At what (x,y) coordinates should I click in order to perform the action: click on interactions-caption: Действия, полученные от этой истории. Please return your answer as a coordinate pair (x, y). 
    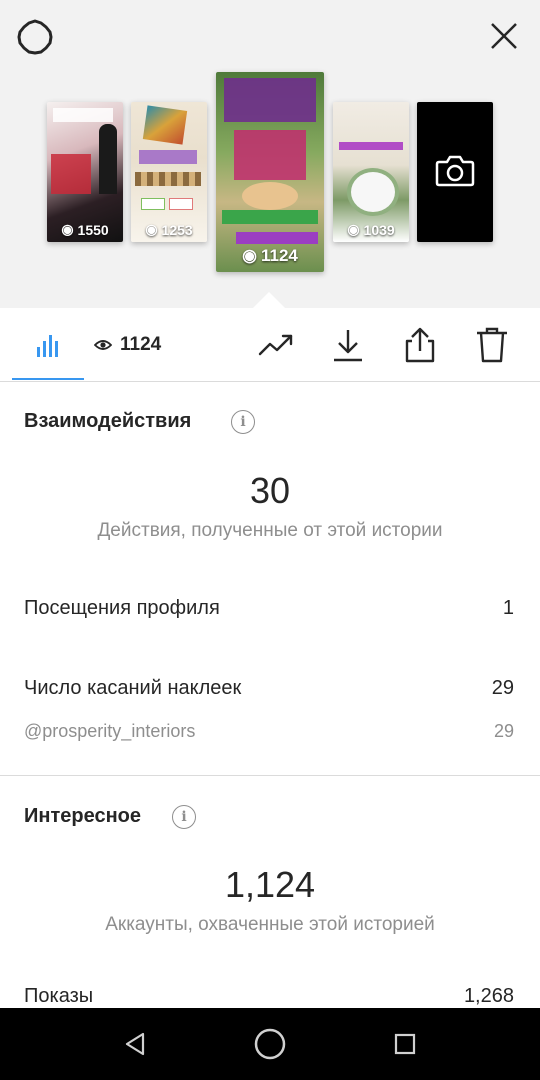
    Looking at the image, I should click on (270, 530).